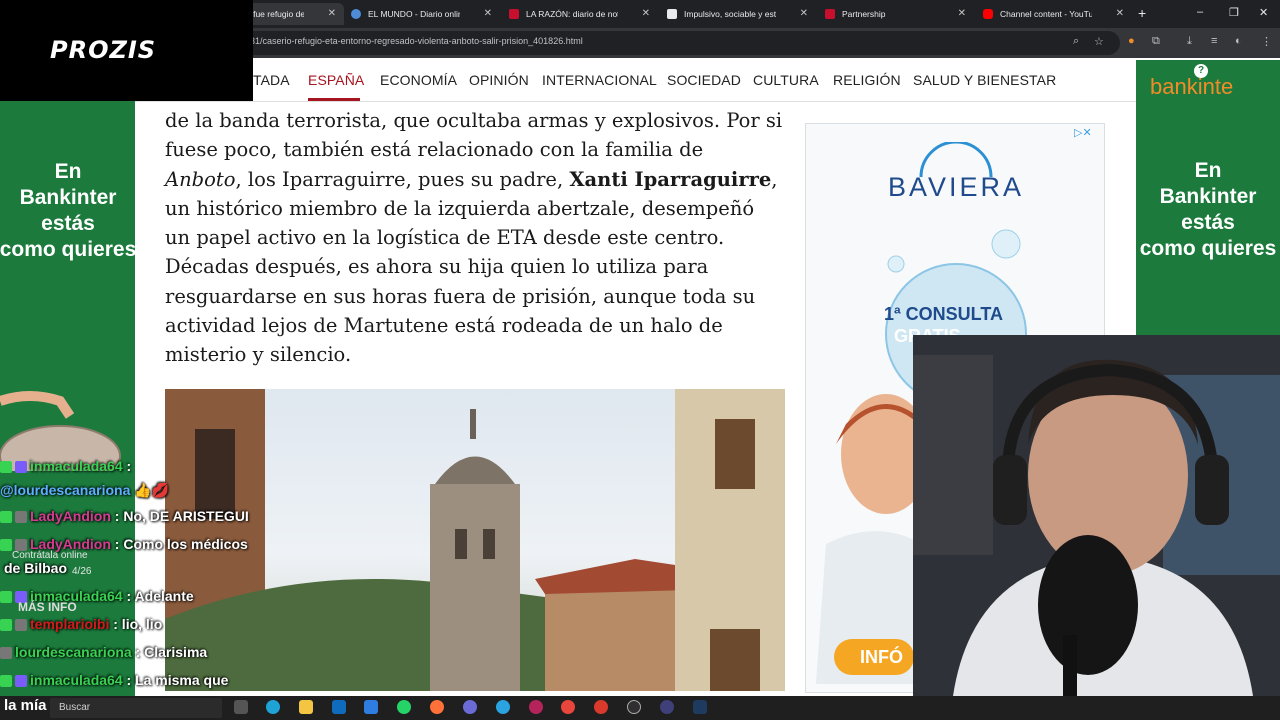 The height and width of the screenshot is (720, 1280). Describe the element at coordinates (404, 707) in the screenshot. I see `whatsapp-icon` at that location.